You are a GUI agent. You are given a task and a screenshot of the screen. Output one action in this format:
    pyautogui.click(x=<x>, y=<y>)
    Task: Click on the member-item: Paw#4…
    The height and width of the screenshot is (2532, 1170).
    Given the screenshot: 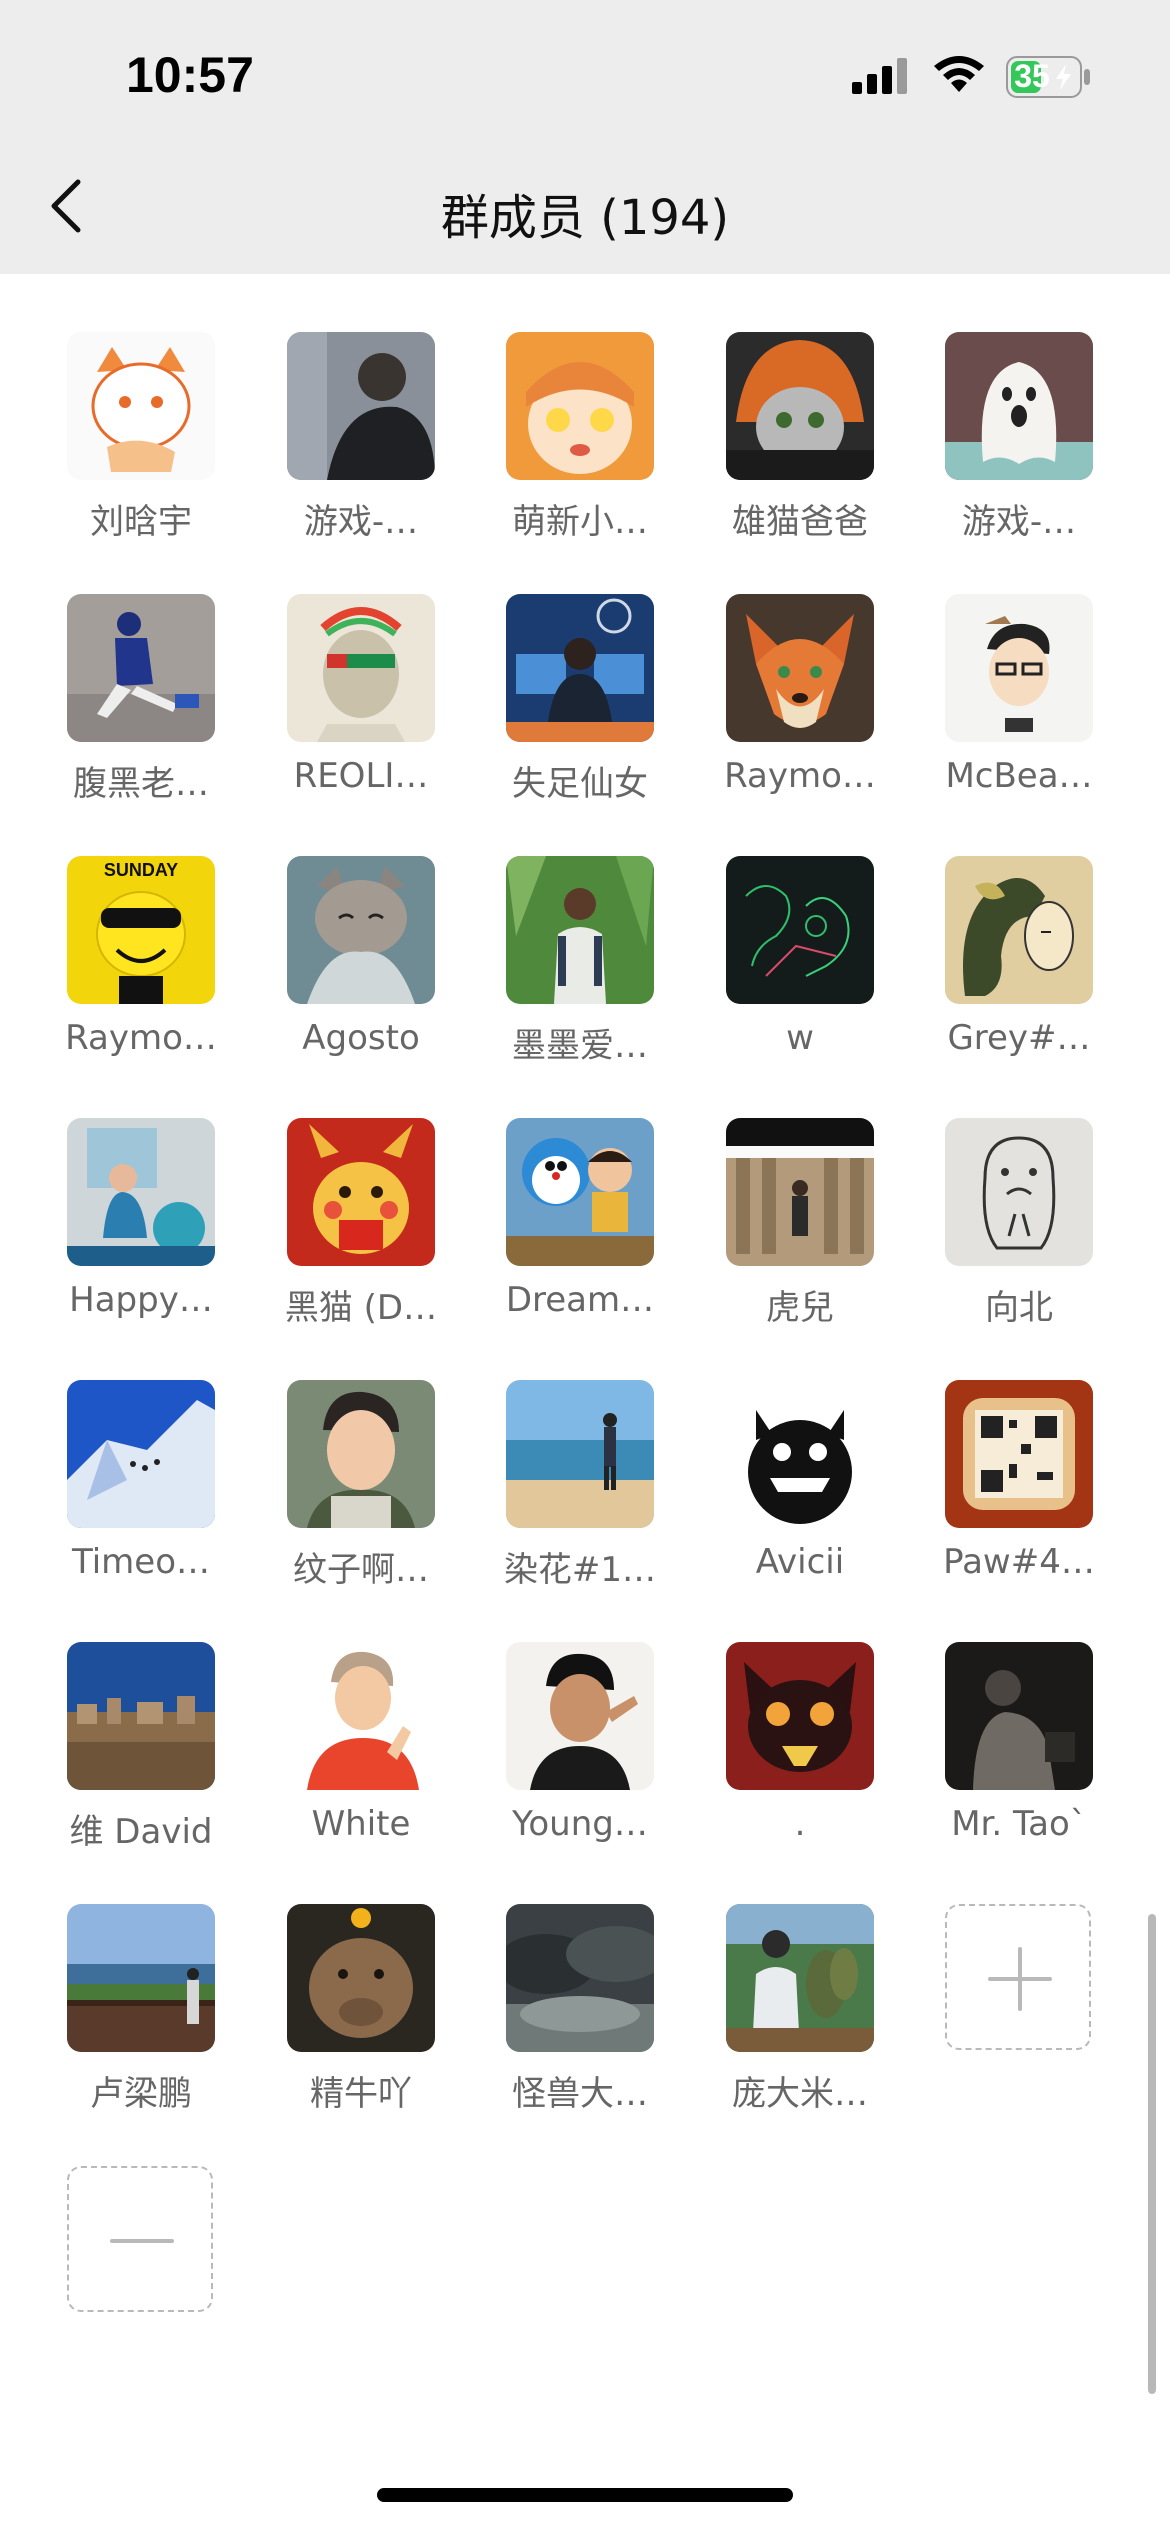 What is the action you would take?
    pyautogui.click(x=1019, y=1500)
    